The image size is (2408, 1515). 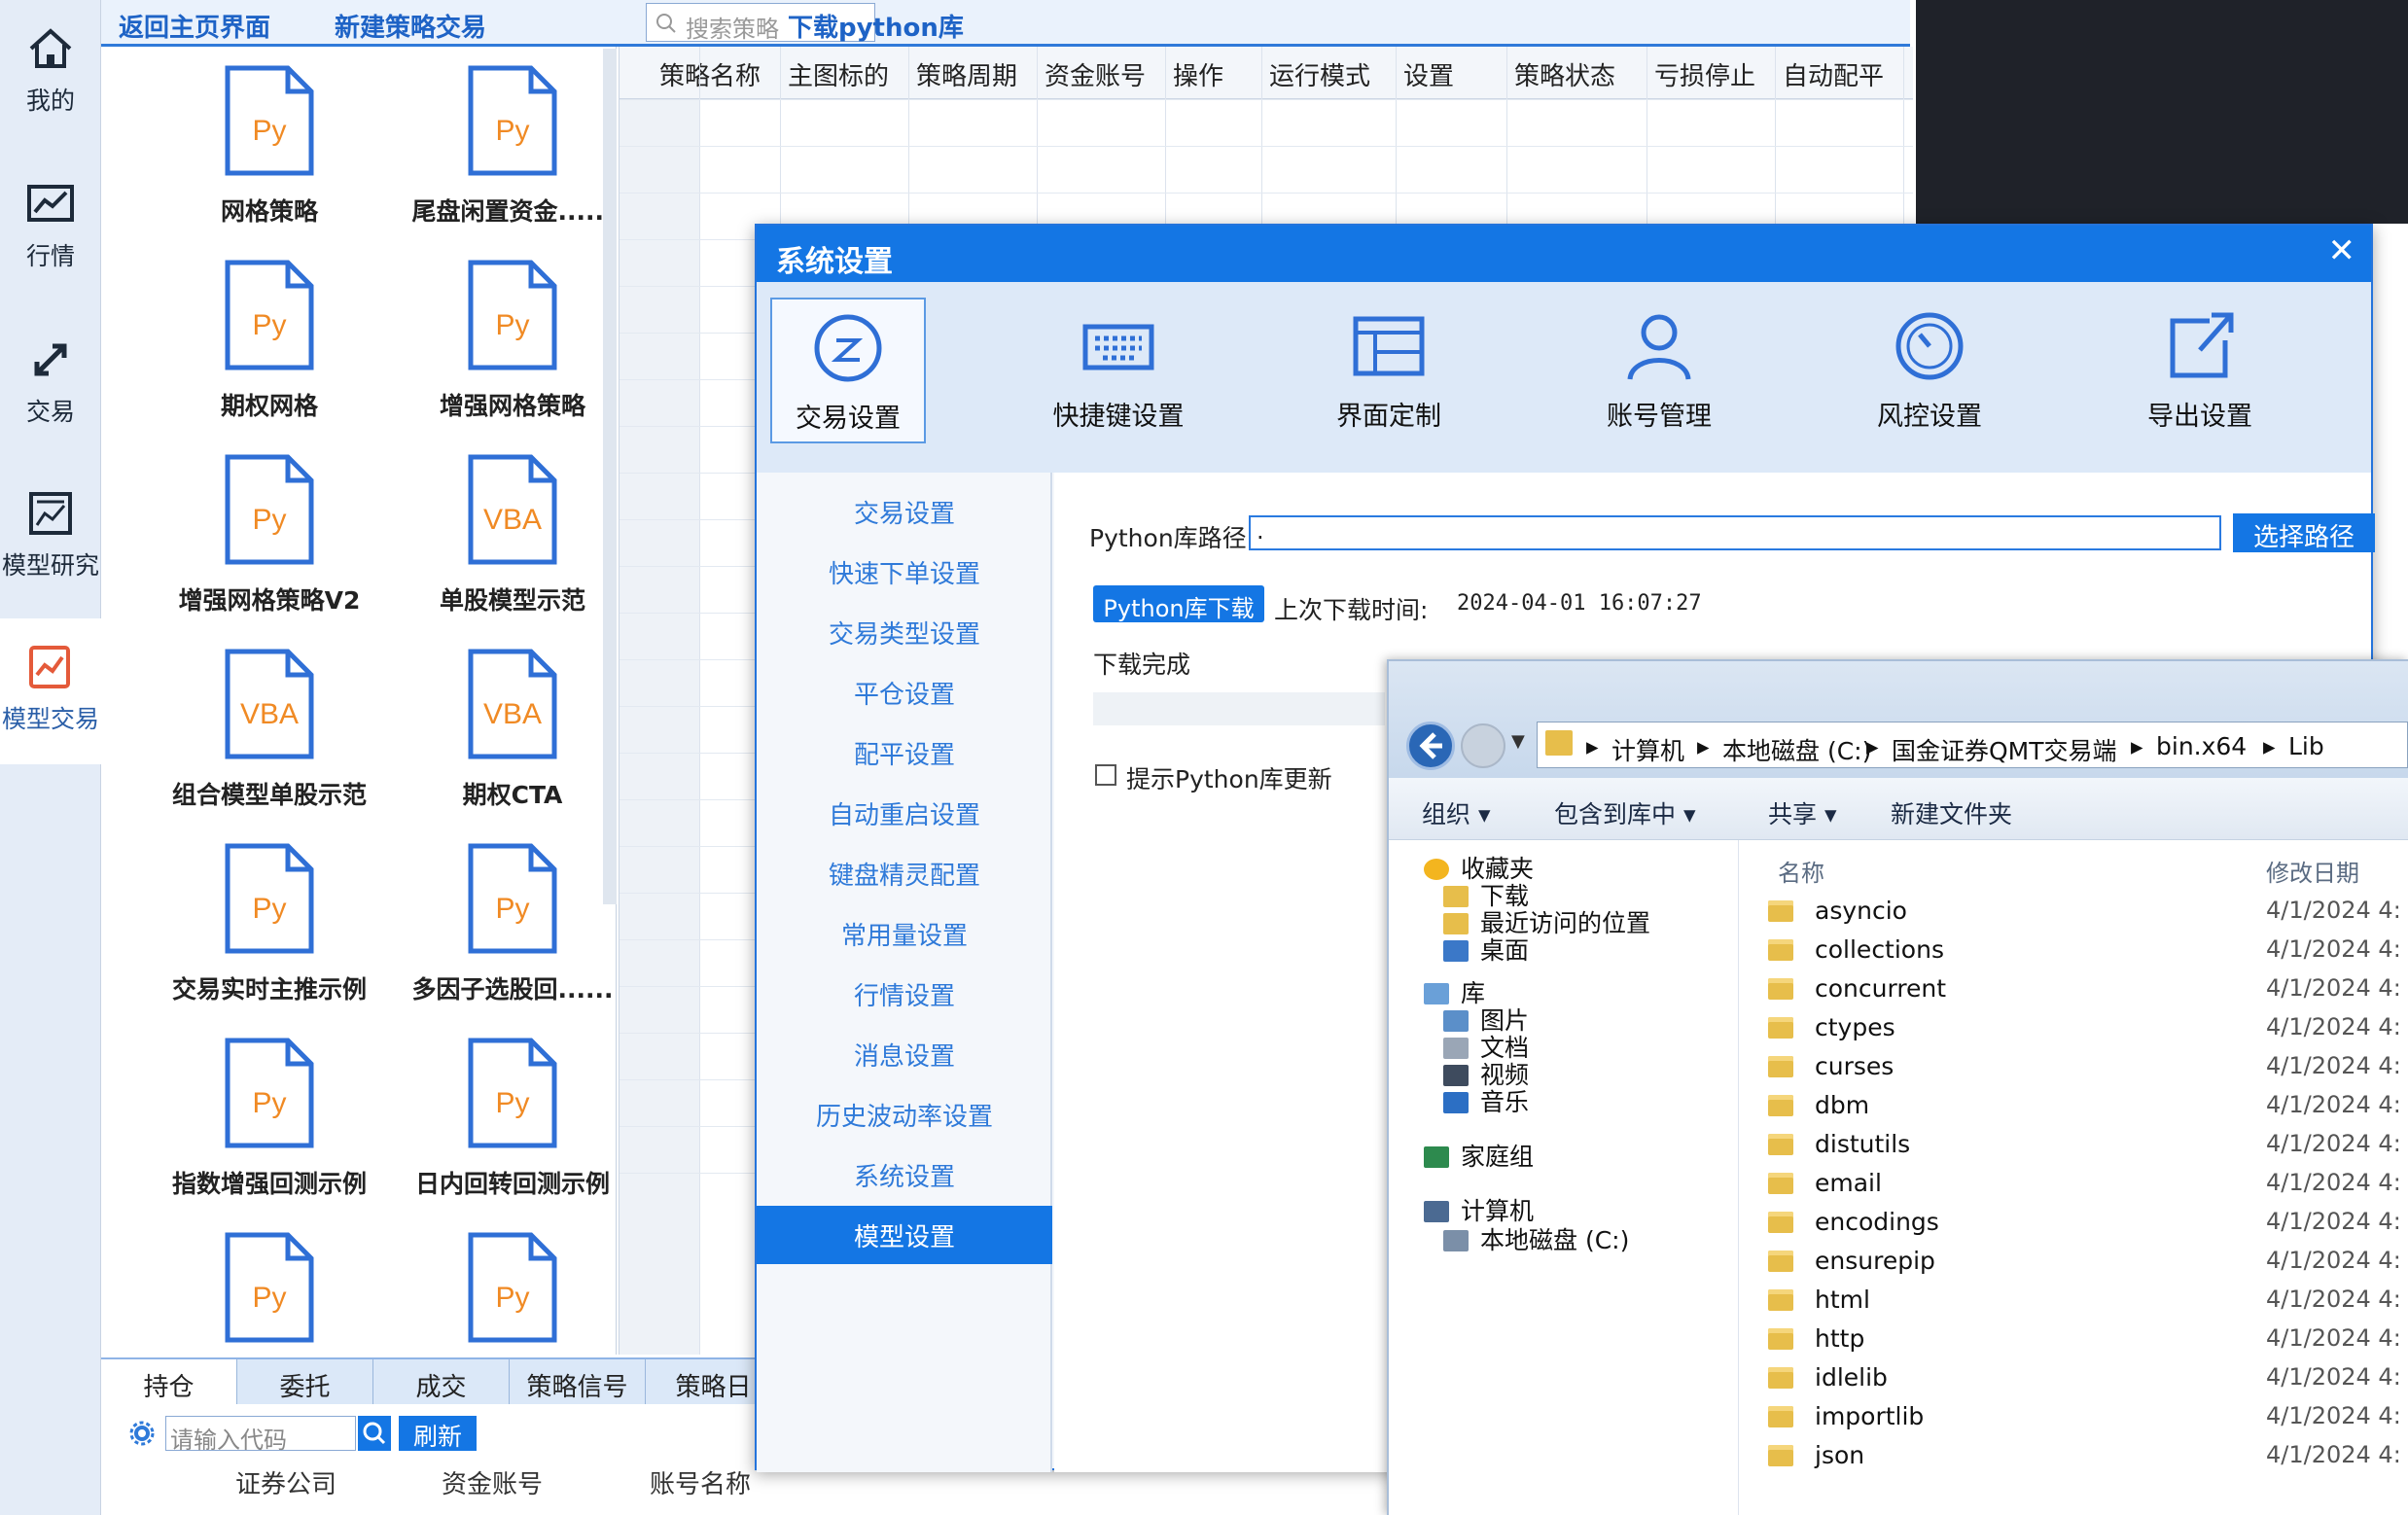 I want to click on settings-menu-item: 系统设置, so click(x=905, y=1174).